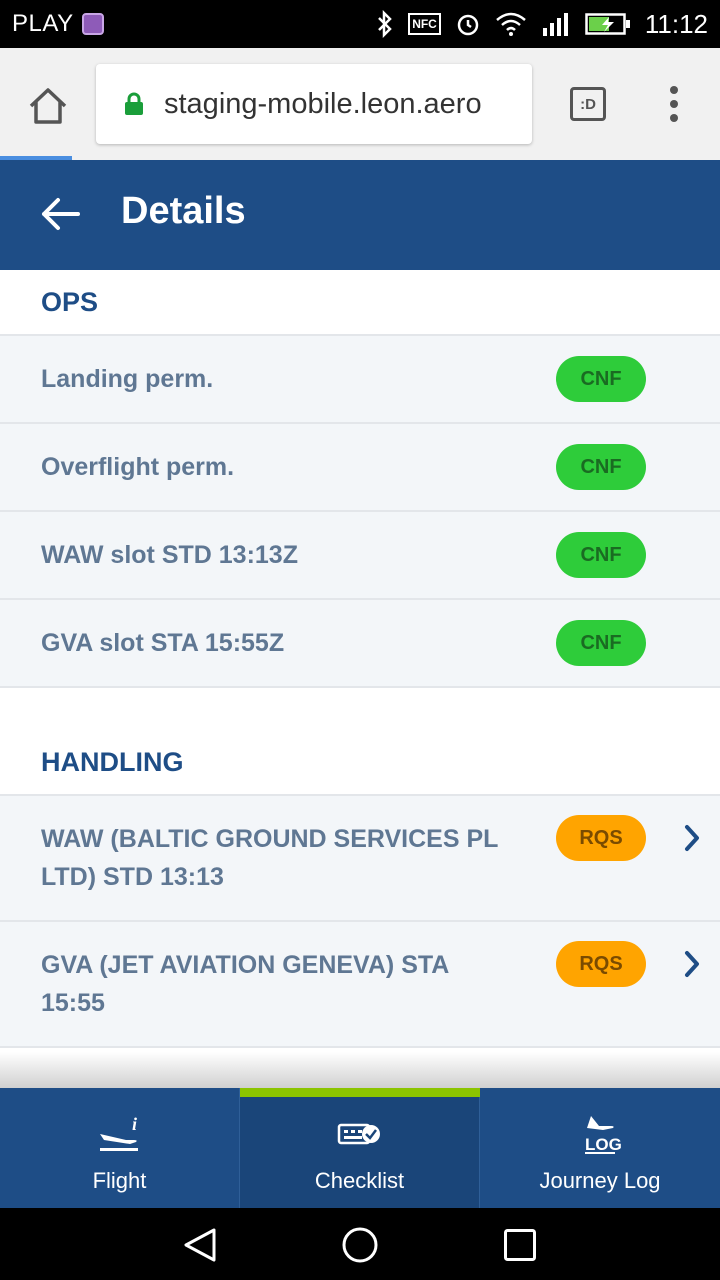  What do you see at coordinates (600, 1180) in the screenshot?
I see `tab-label: Journey Log` at bounding box center [600, 1180].